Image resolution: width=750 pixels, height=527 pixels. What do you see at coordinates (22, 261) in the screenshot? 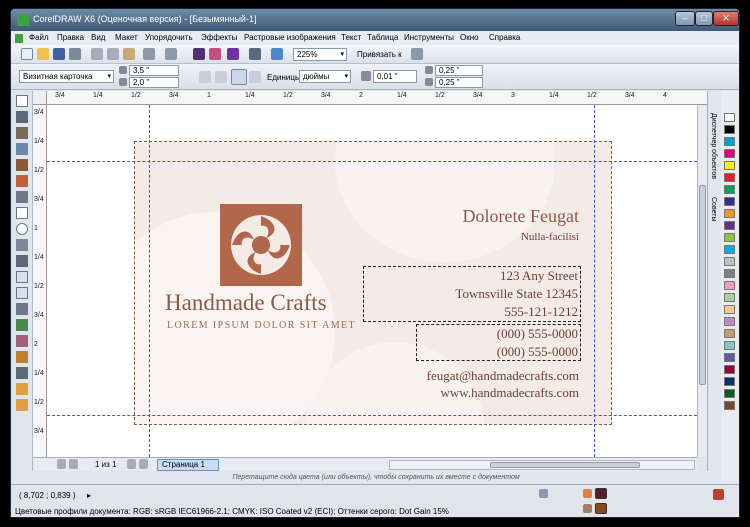
I see `basic-shapes-icon` at bounding box center [22, 261].